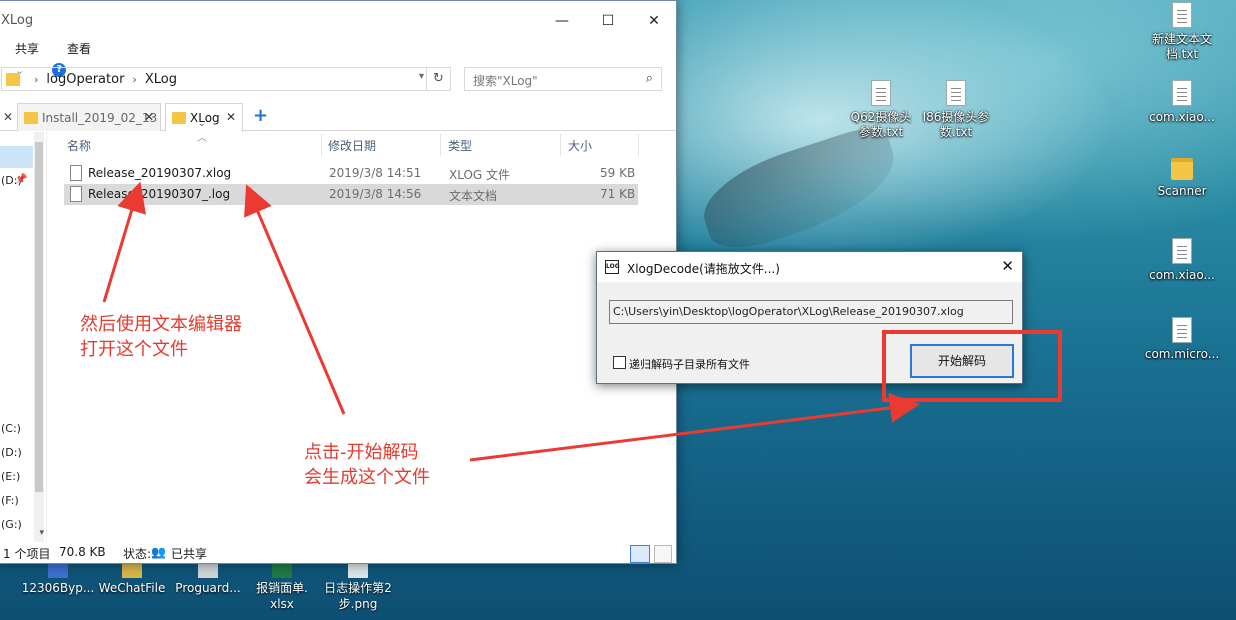 The width and height of the screenshot is (1236, 620). Describe the element at coordinates (367, 465) in the screenshot. I see `annotation-click-start-decode: 点击-开始解码 会生成这个文件` at that location.